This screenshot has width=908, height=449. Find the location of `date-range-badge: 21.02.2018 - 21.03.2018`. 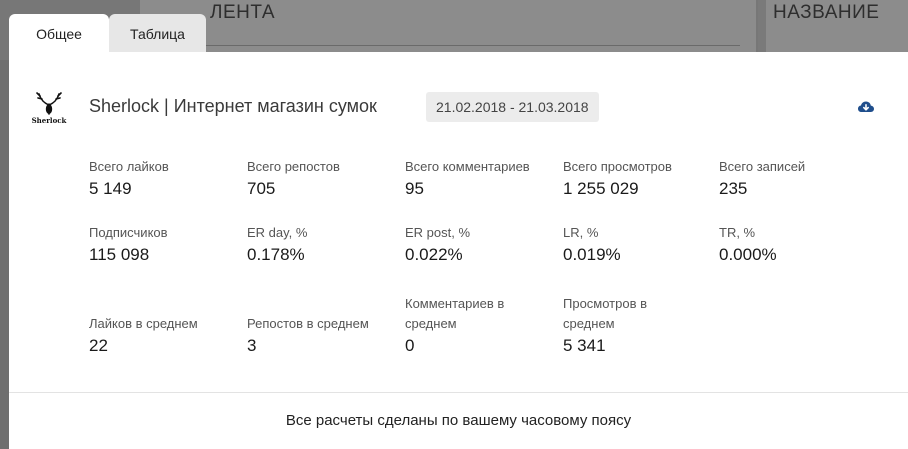

date-range-badge: 21.02.2018 - 21.03.2018 is located at coordinates (512, 107).